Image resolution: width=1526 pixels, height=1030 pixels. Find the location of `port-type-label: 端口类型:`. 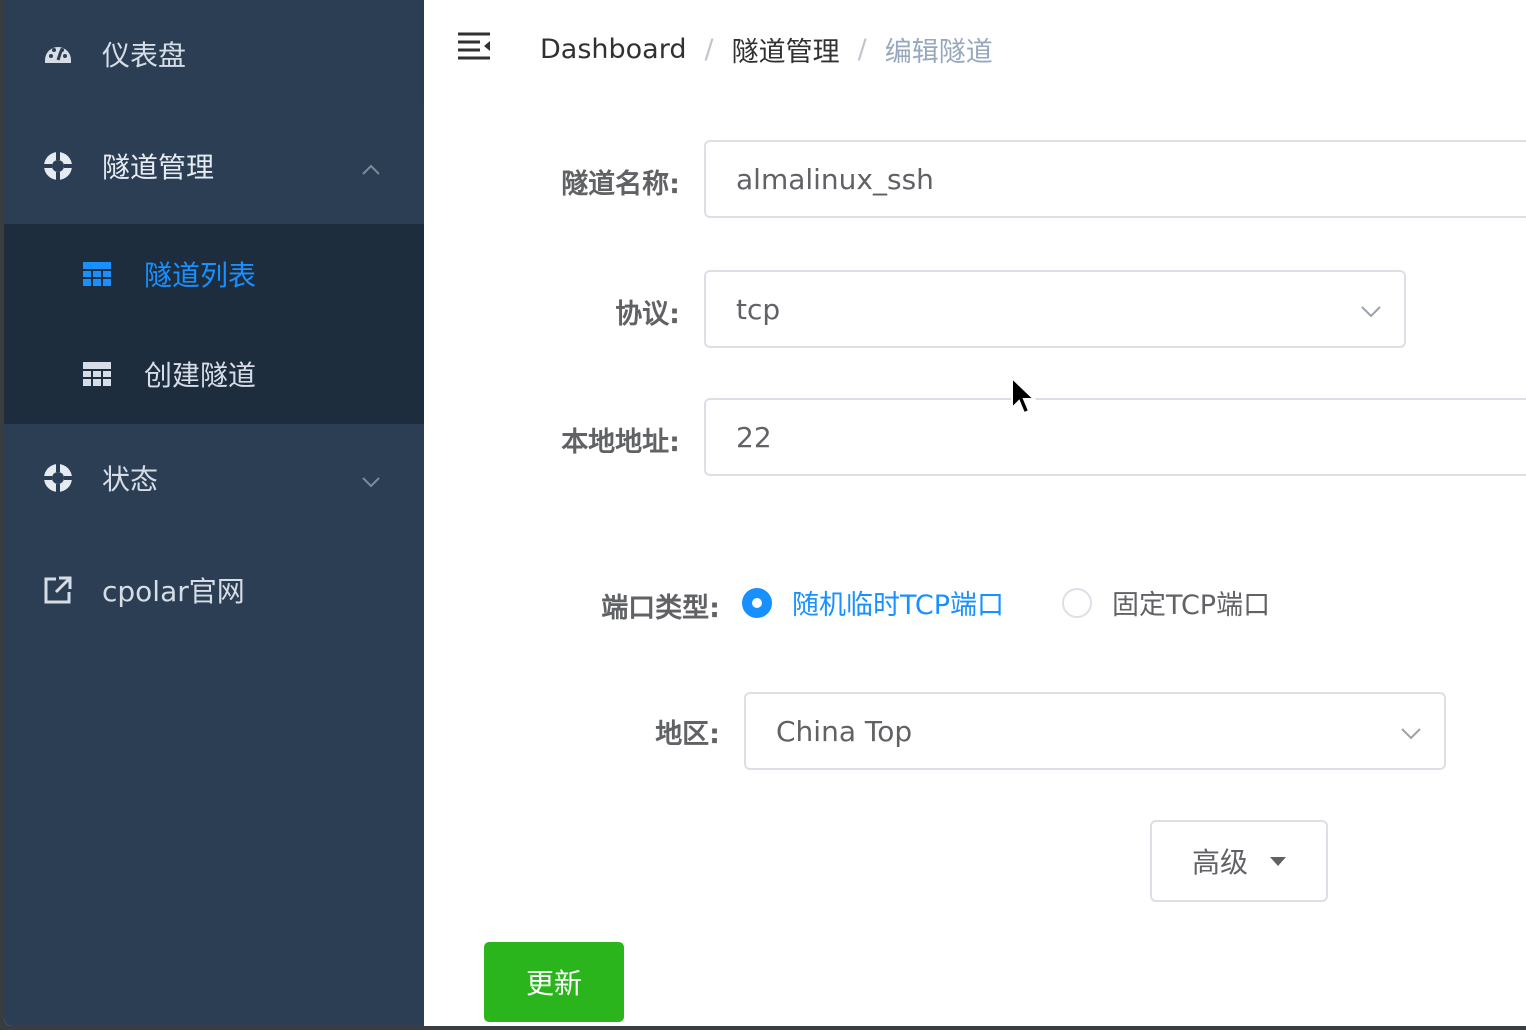

port-type-label: 端口类型: is located at coordinates (660, 608).